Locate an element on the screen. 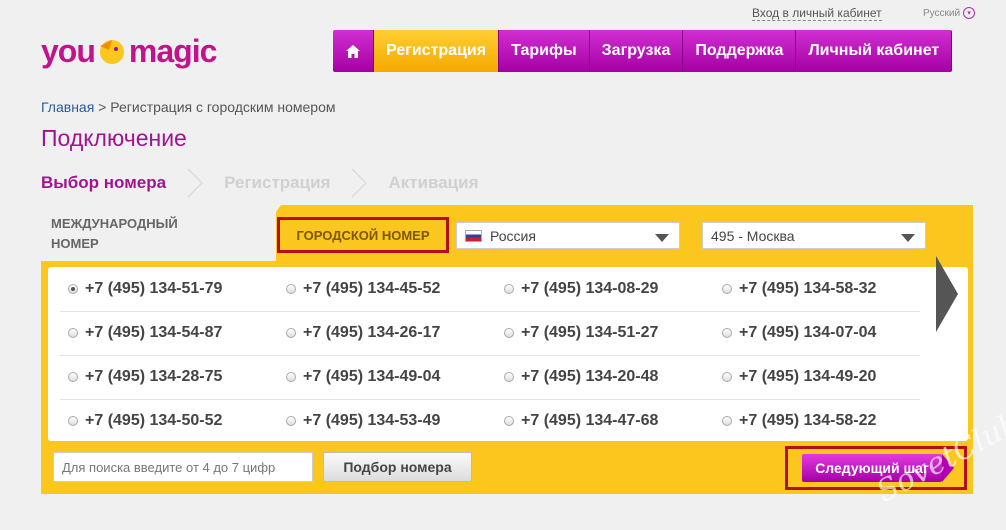  number-label: +7 (495) 134-53-49 is located at coordinates (372, 420).